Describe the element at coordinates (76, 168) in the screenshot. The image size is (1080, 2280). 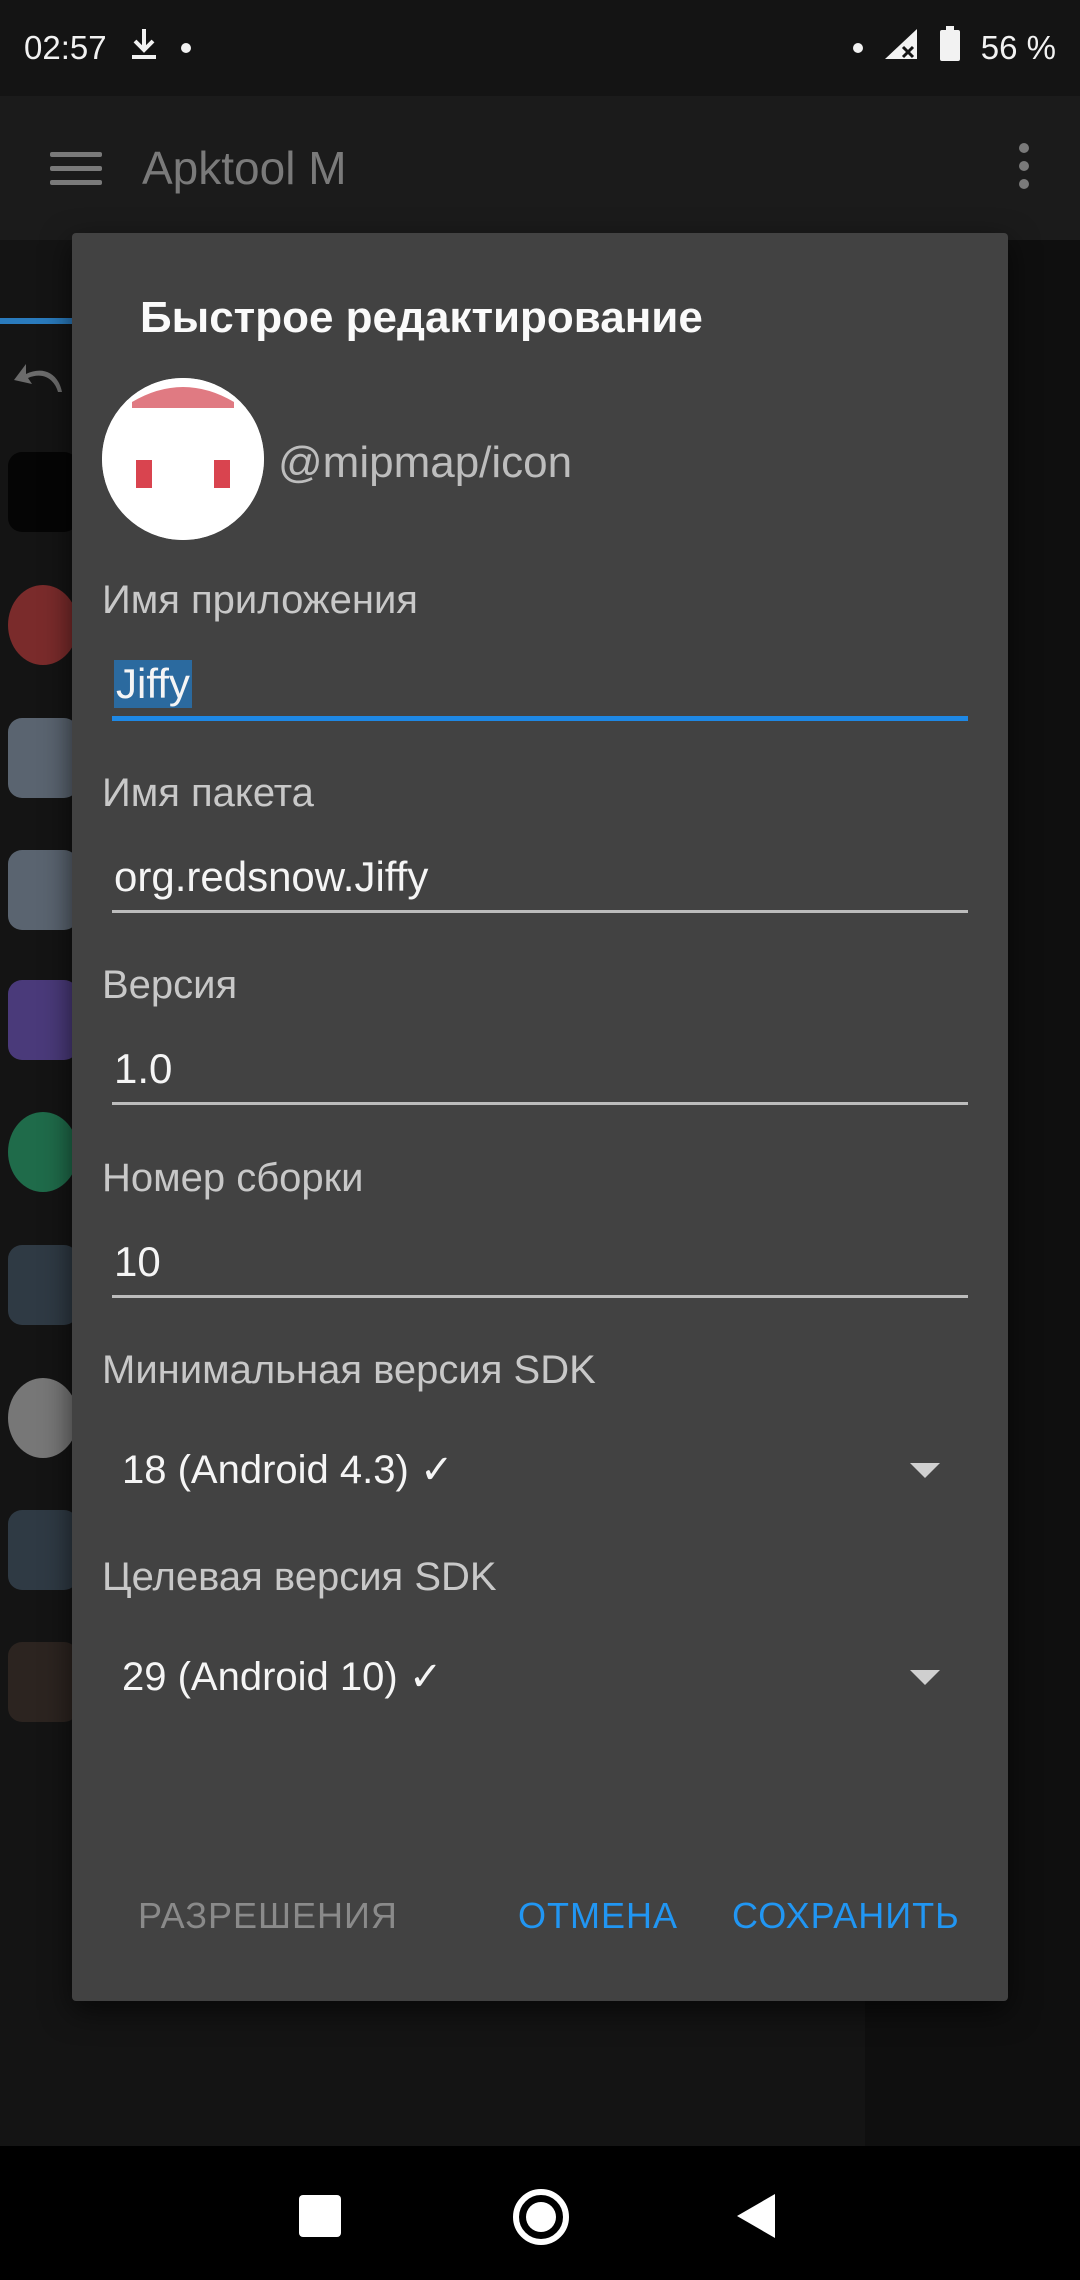
I see `menu-icon` at that location.